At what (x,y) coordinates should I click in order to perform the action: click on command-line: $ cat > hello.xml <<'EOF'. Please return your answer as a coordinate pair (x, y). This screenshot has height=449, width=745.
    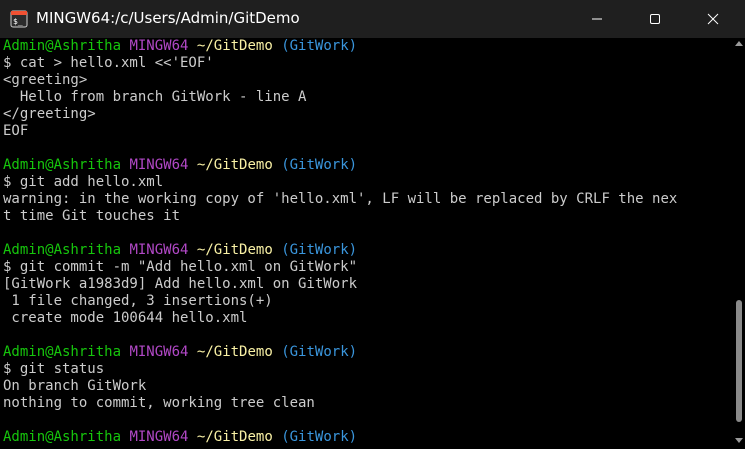
    Looking at the image, I should click on (108, 63).